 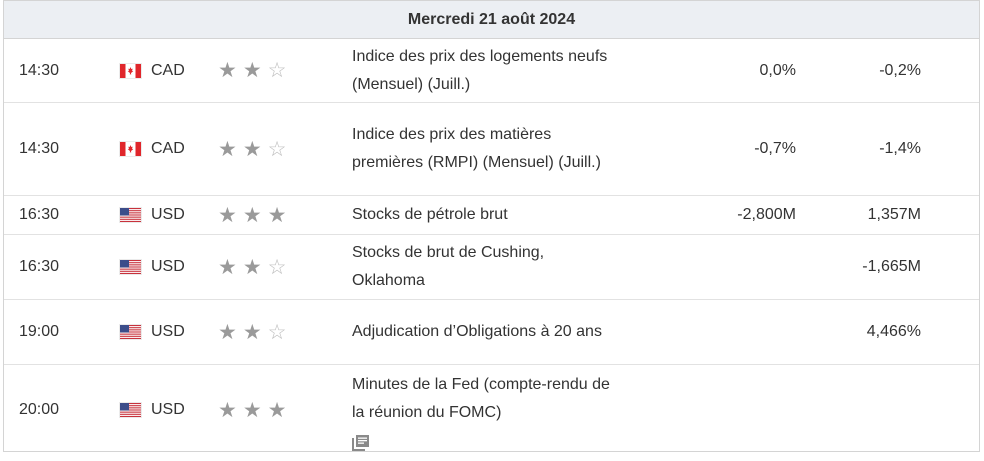 I want to click on event-previous: 1,357M, so click(x=894, y=214).